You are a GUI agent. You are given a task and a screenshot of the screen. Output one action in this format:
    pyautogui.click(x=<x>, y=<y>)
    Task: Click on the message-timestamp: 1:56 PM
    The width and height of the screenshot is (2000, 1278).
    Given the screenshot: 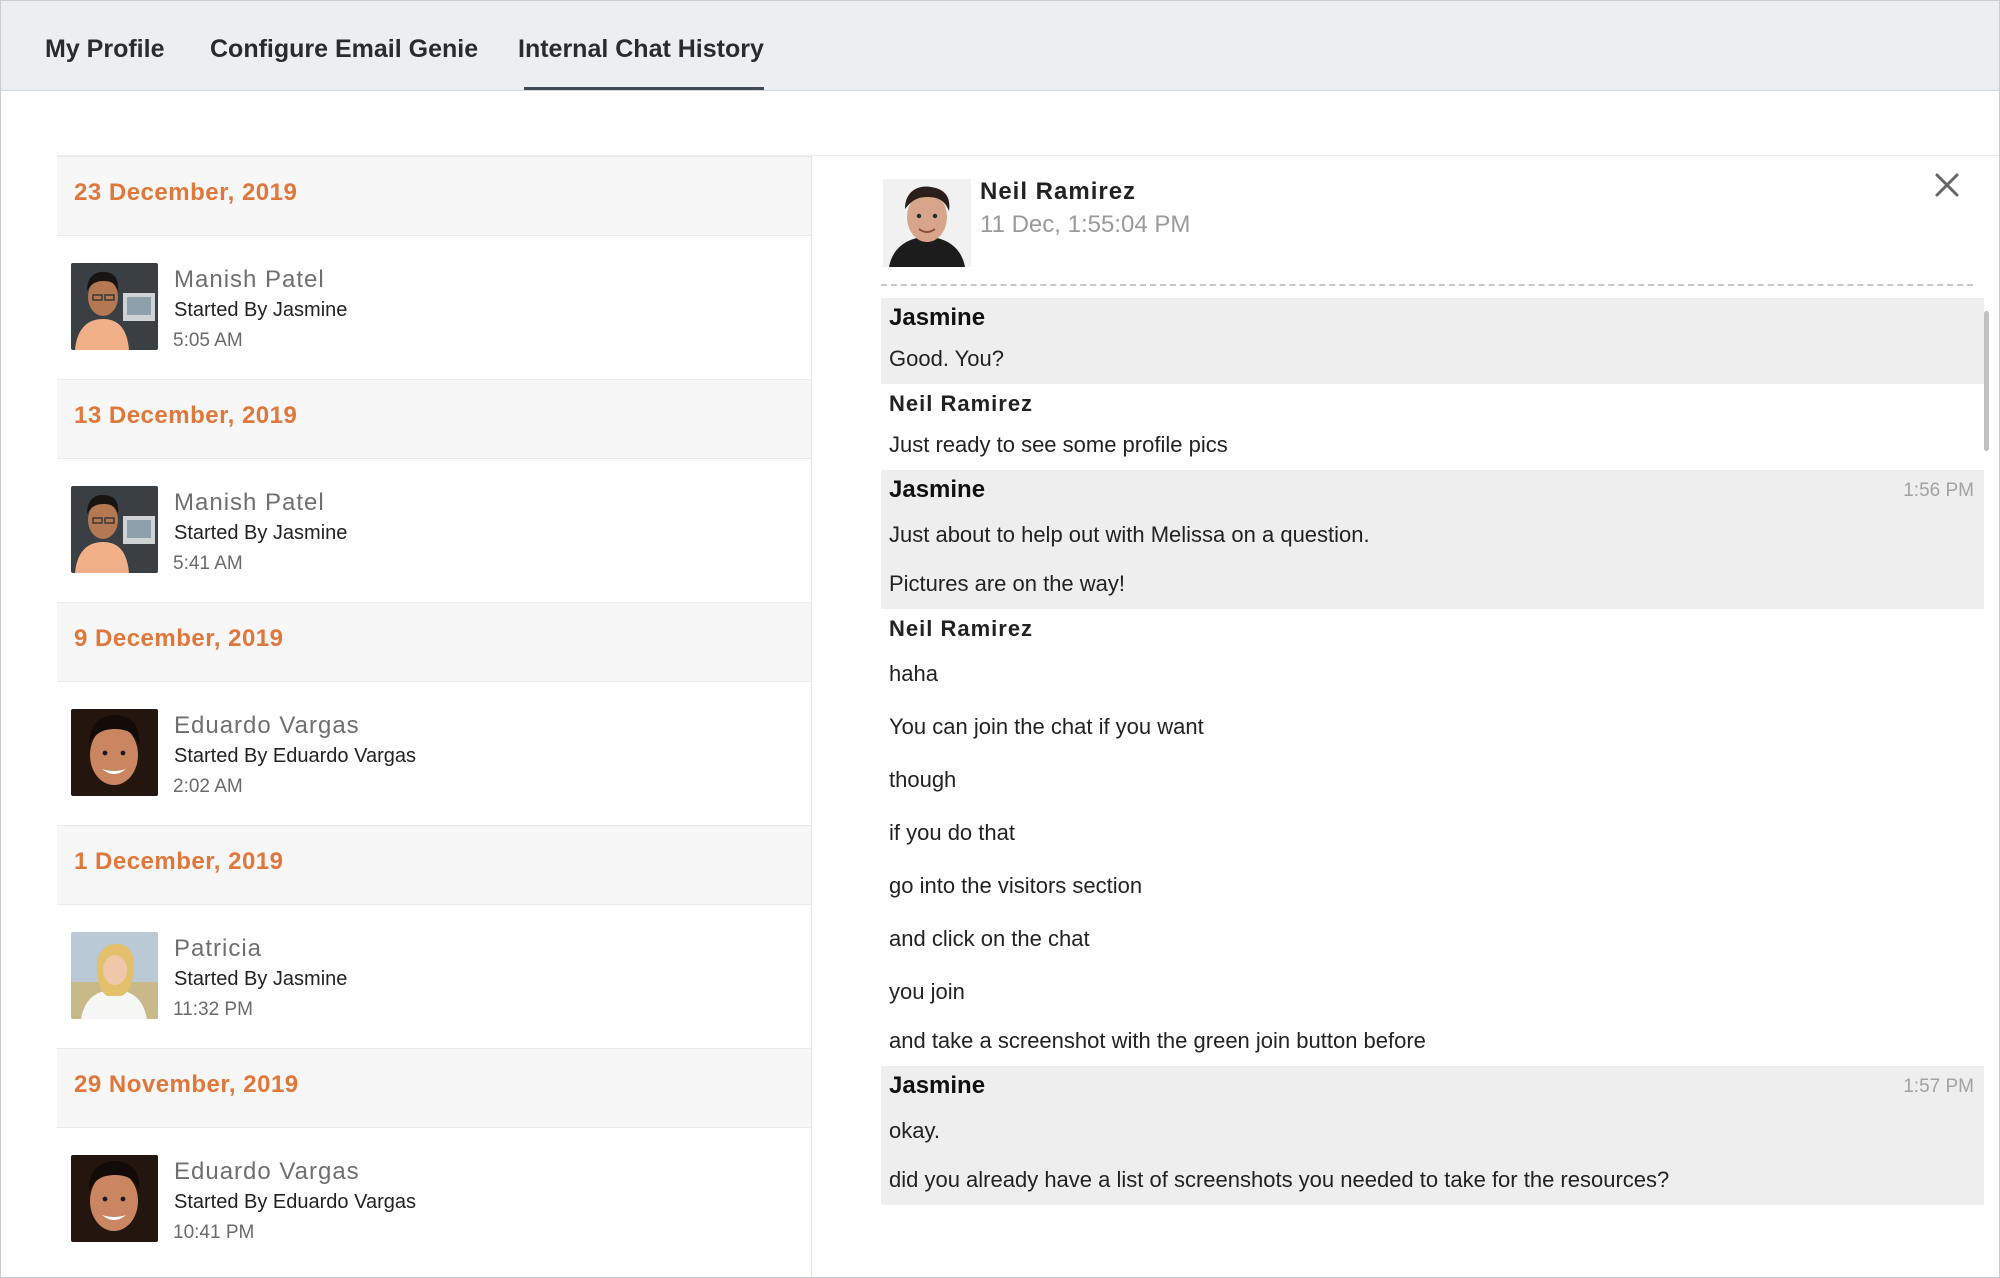 What is the action you would take?
    pyautogui.click(x=1938, y=490)
    